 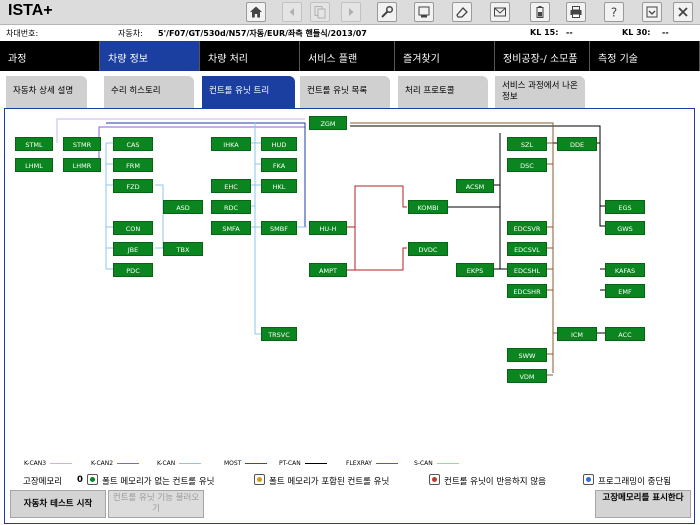 What do you see at coordinates (183, 249) in the screenshot?
I see `ecu-tbx: TBX` at bounding box center [183, 249].